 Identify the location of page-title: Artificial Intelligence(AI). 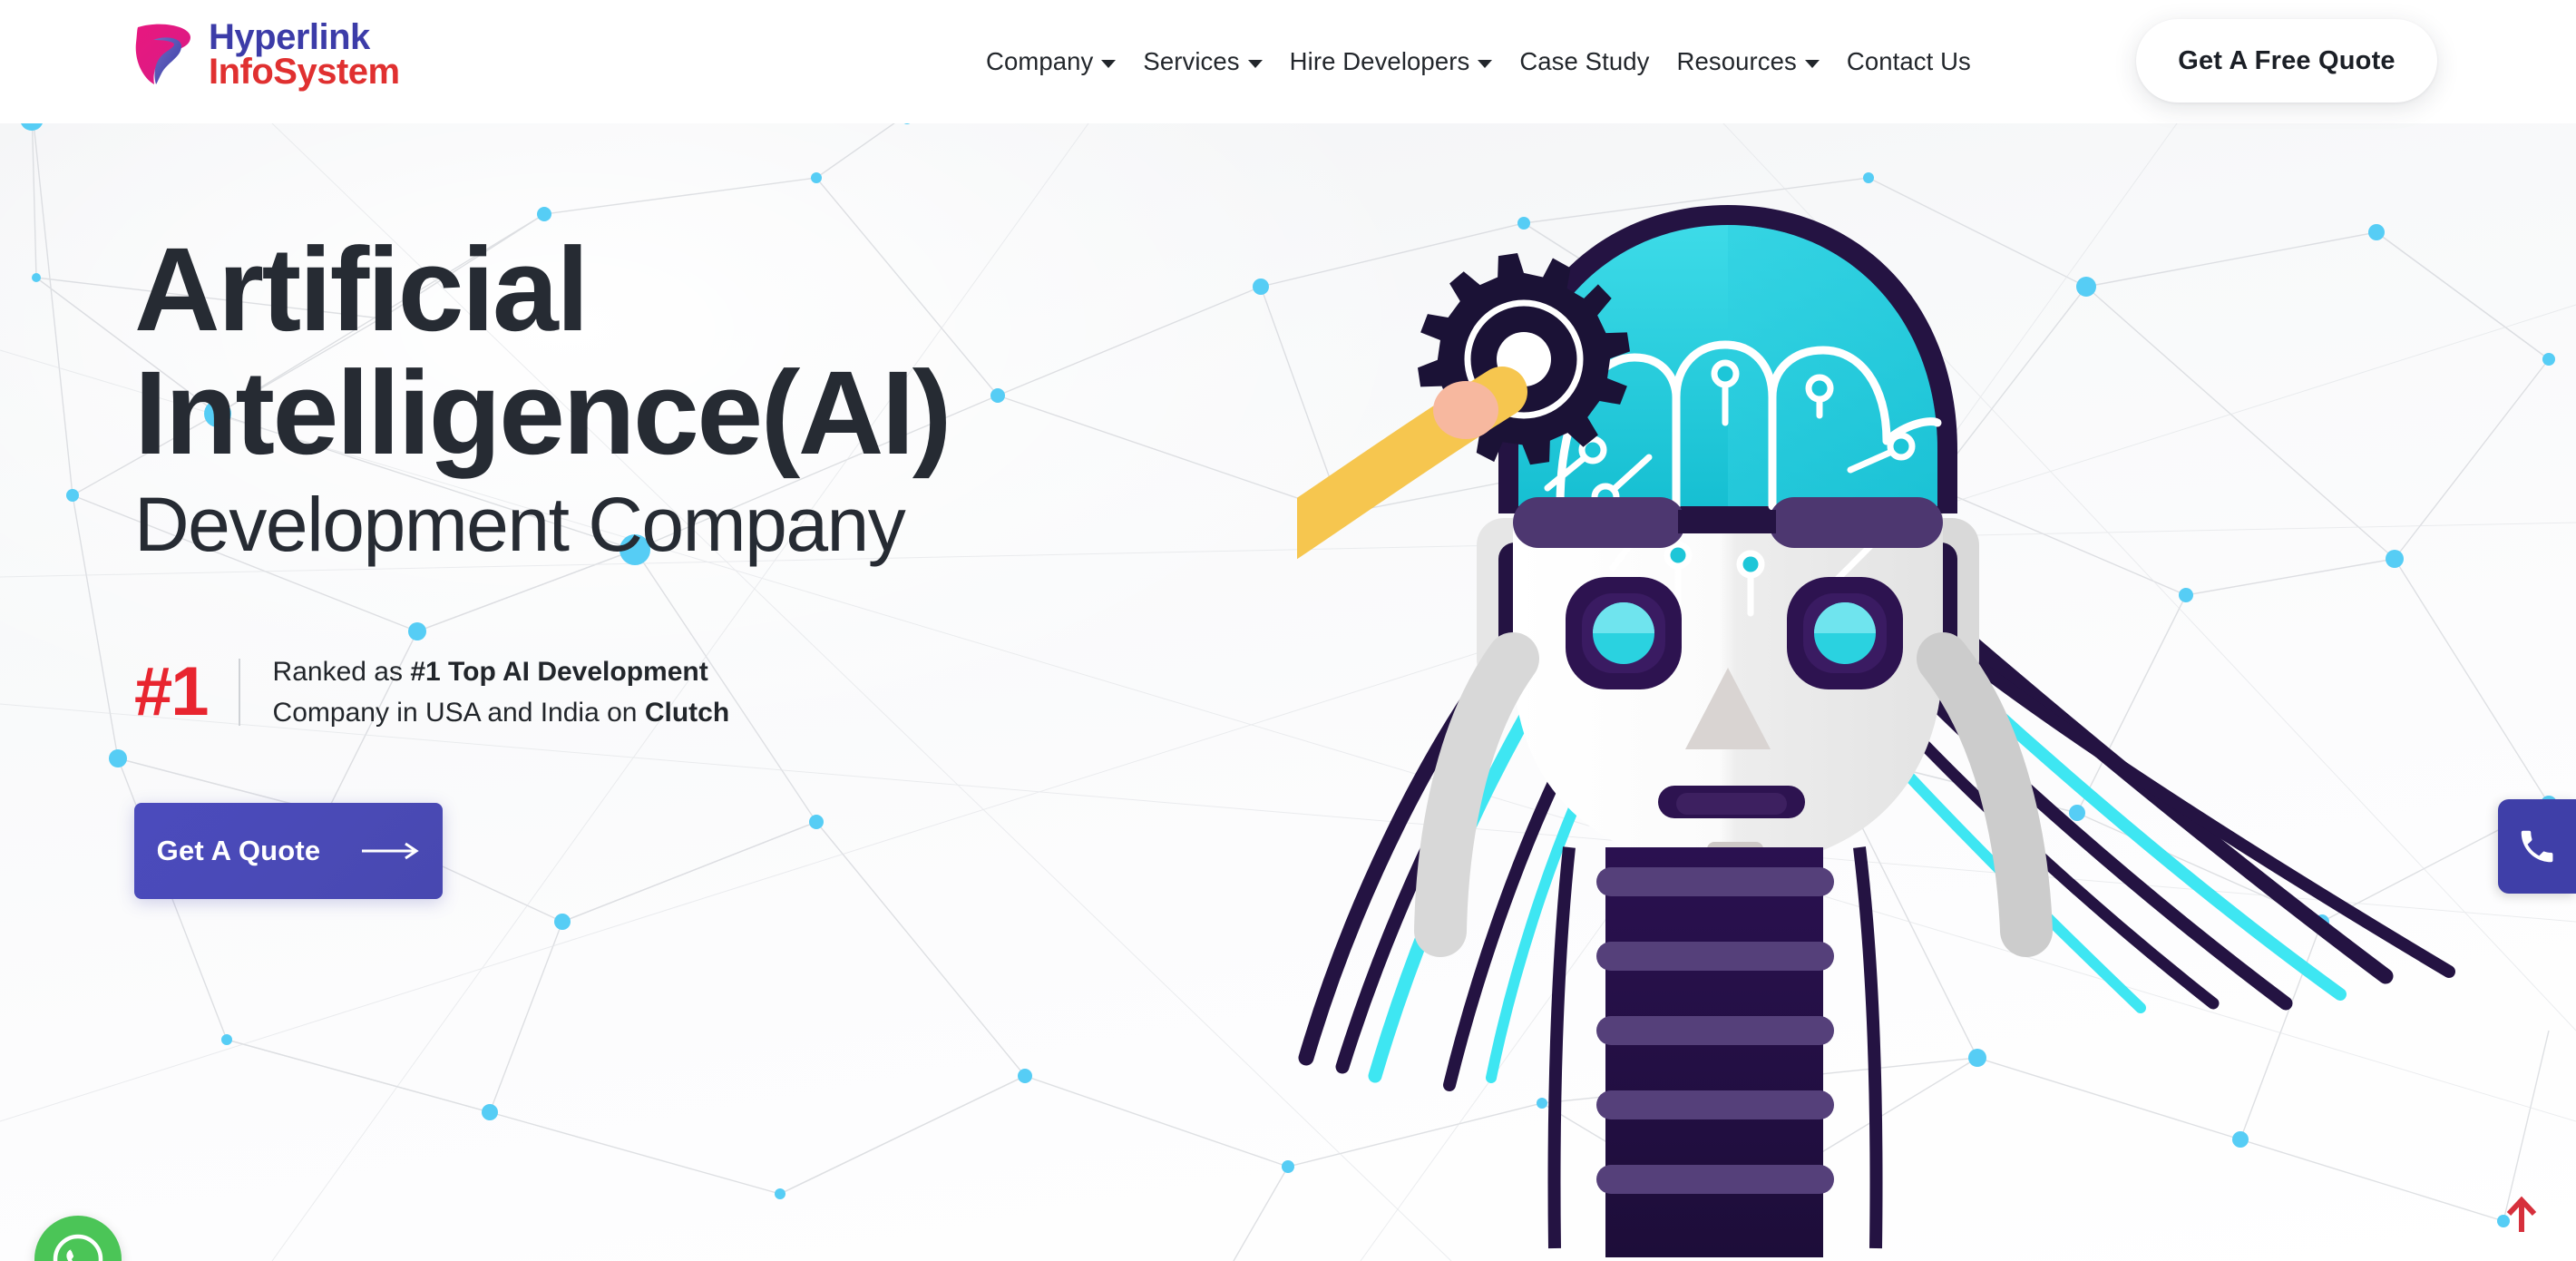
(542, 350).